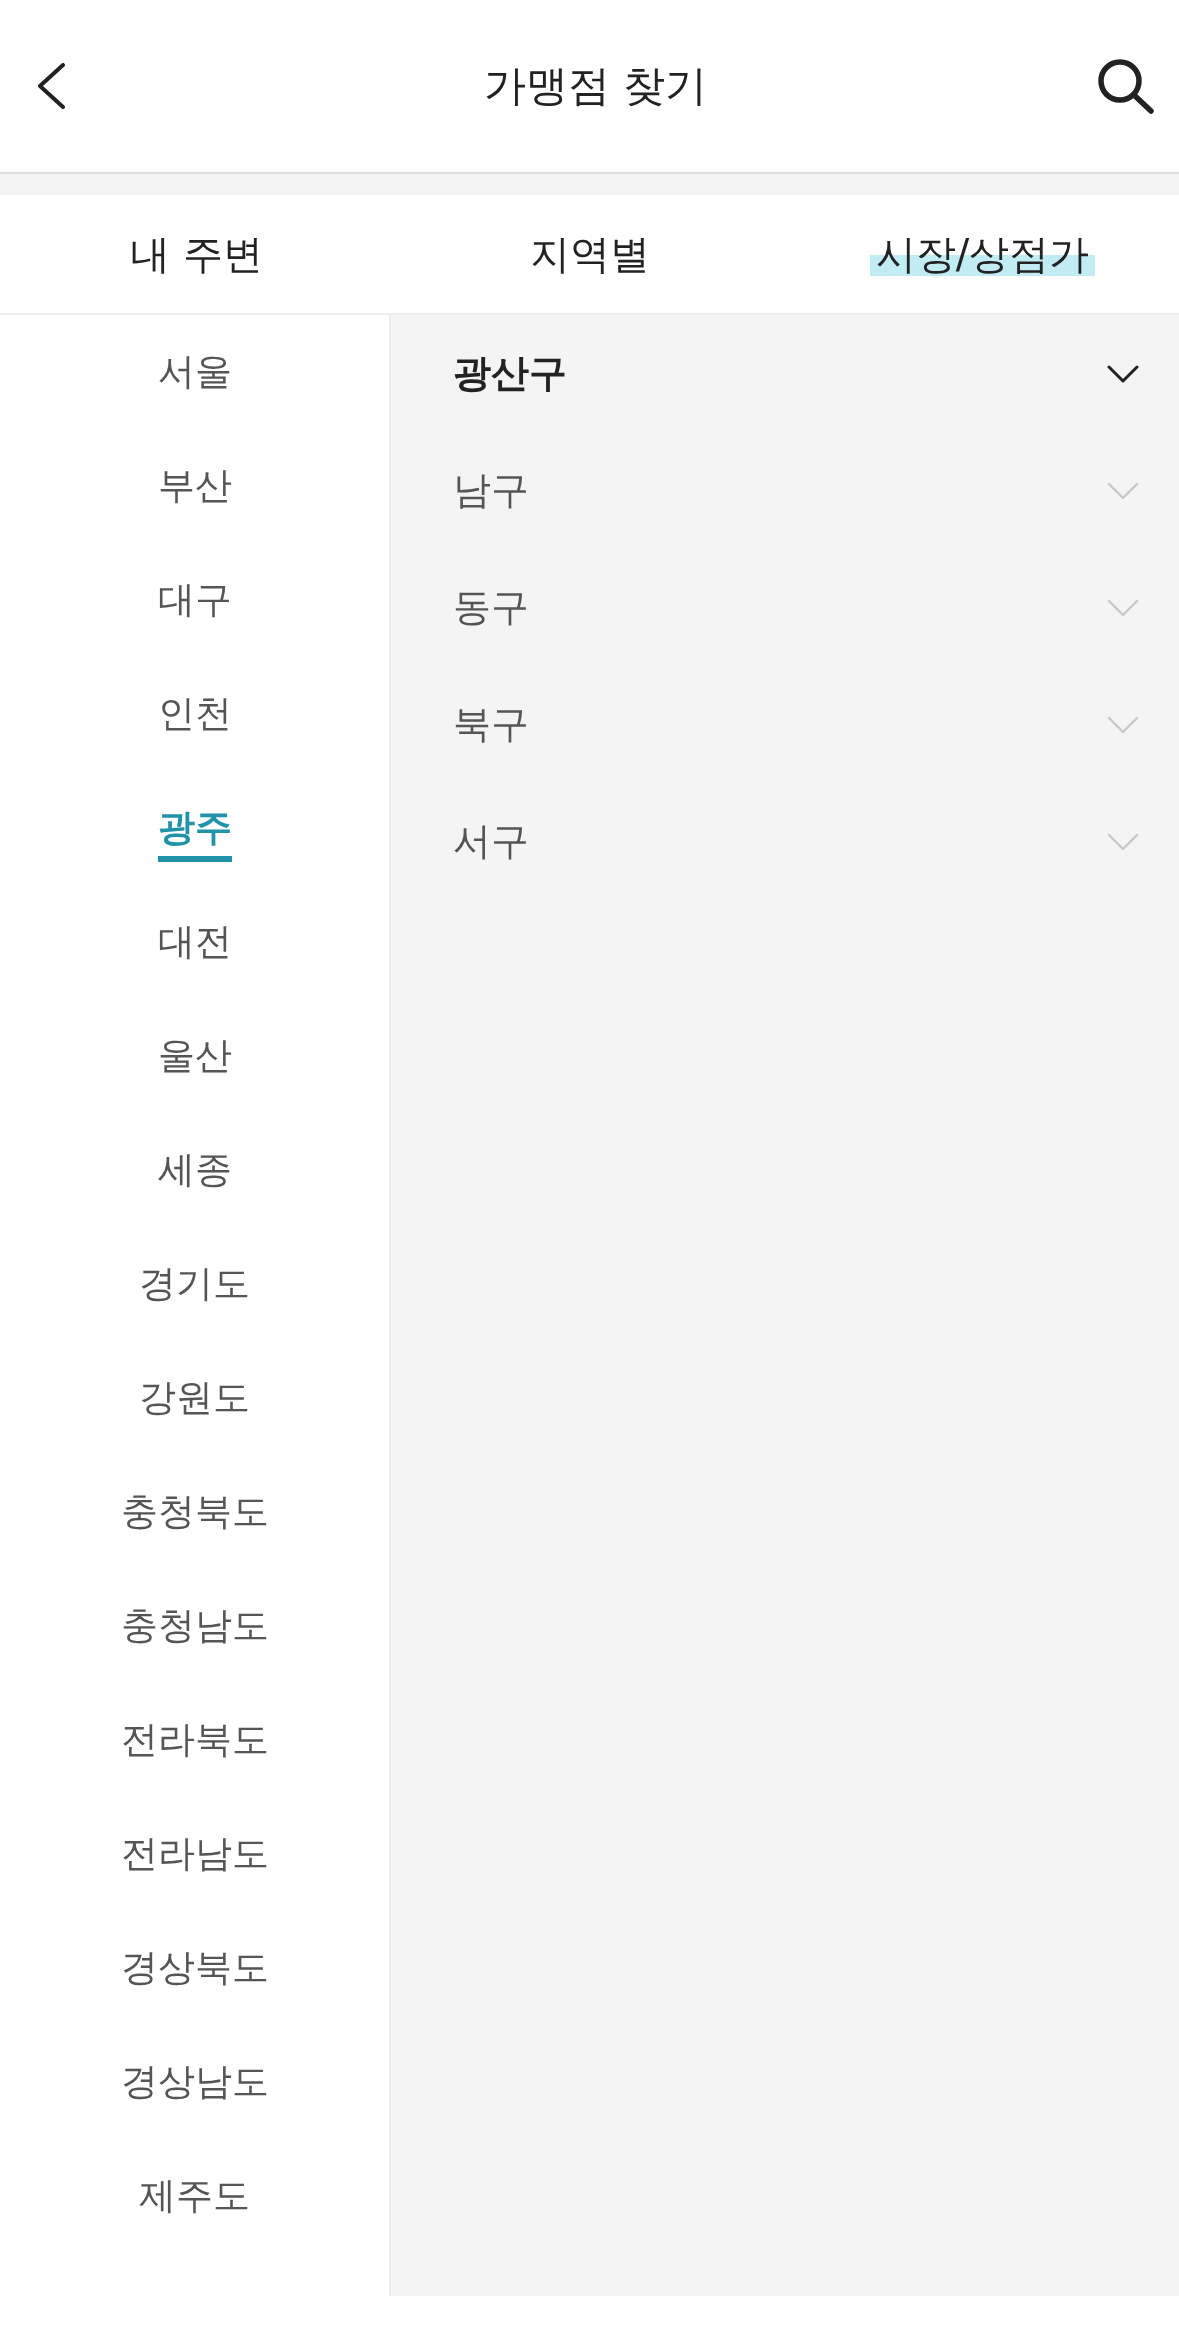 Image resolution: width=1179 pixels, height=2328 pixels. What do you see at coordinates (595, 86) in the screenshot?
I see `page-title: 가맹점 찾기` at bounding box center [595, 86].